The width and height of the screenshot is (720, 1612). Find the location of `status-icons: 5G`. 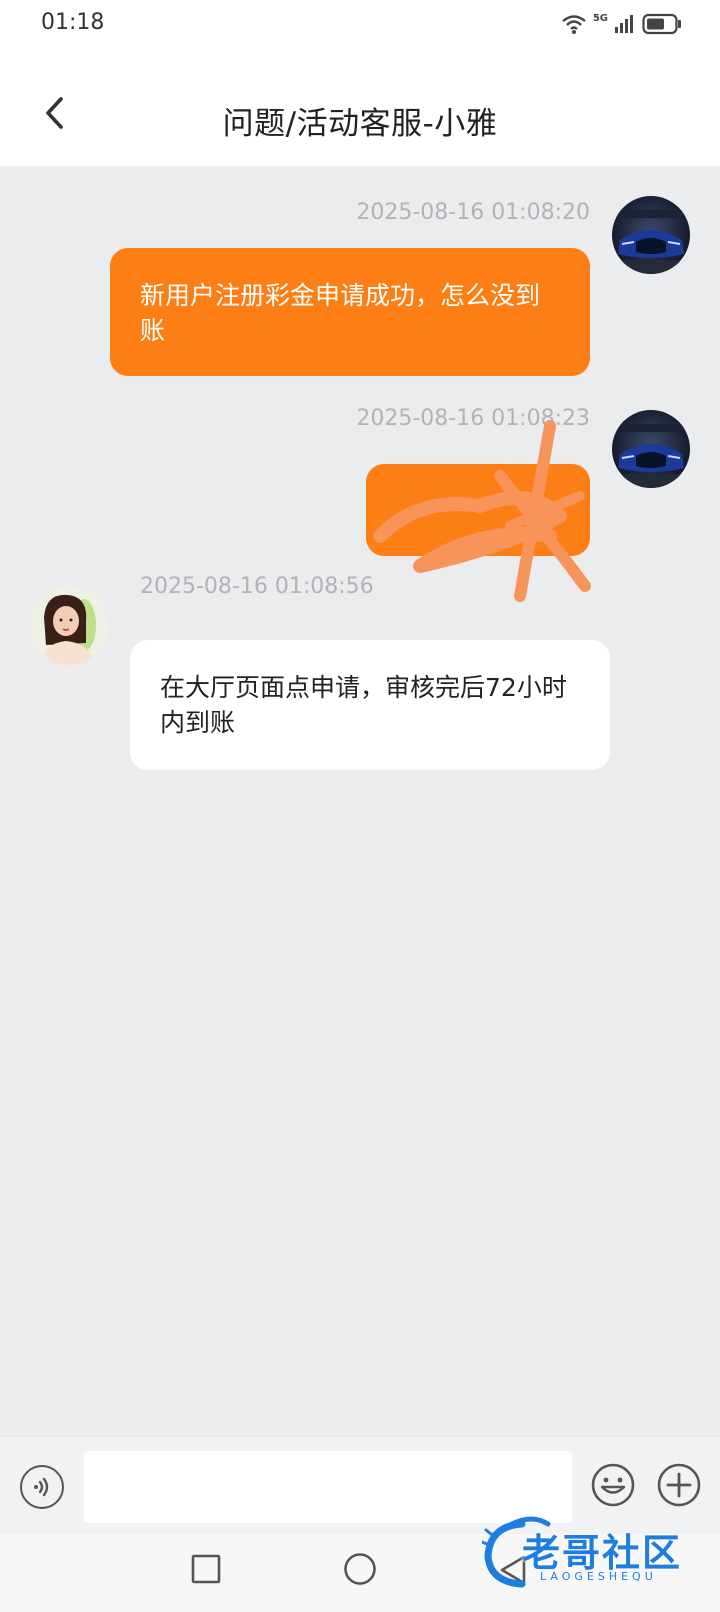

status-icons: 5G is located at coordinates (621, 24).